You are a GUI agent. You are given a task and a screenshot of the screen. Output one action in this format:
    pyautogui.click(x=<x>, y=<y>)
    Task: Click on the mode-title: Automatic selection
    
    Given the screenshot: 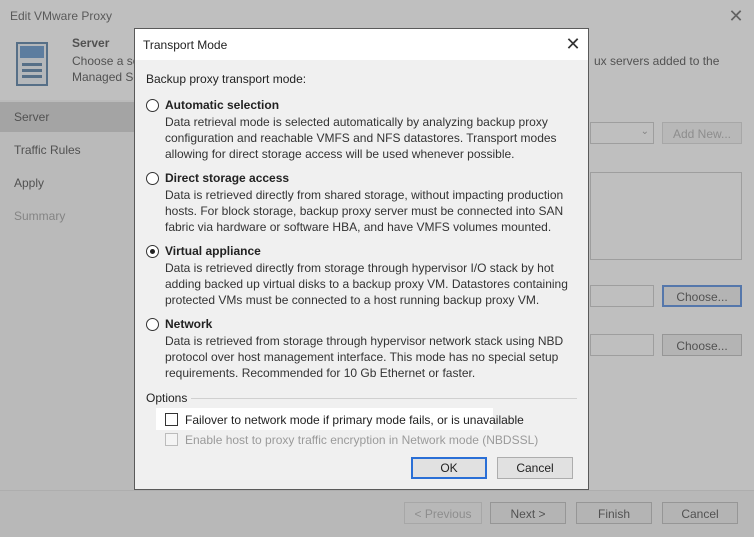 What is the action you would take?
    pyautogui.click(x=222, y=105)
    